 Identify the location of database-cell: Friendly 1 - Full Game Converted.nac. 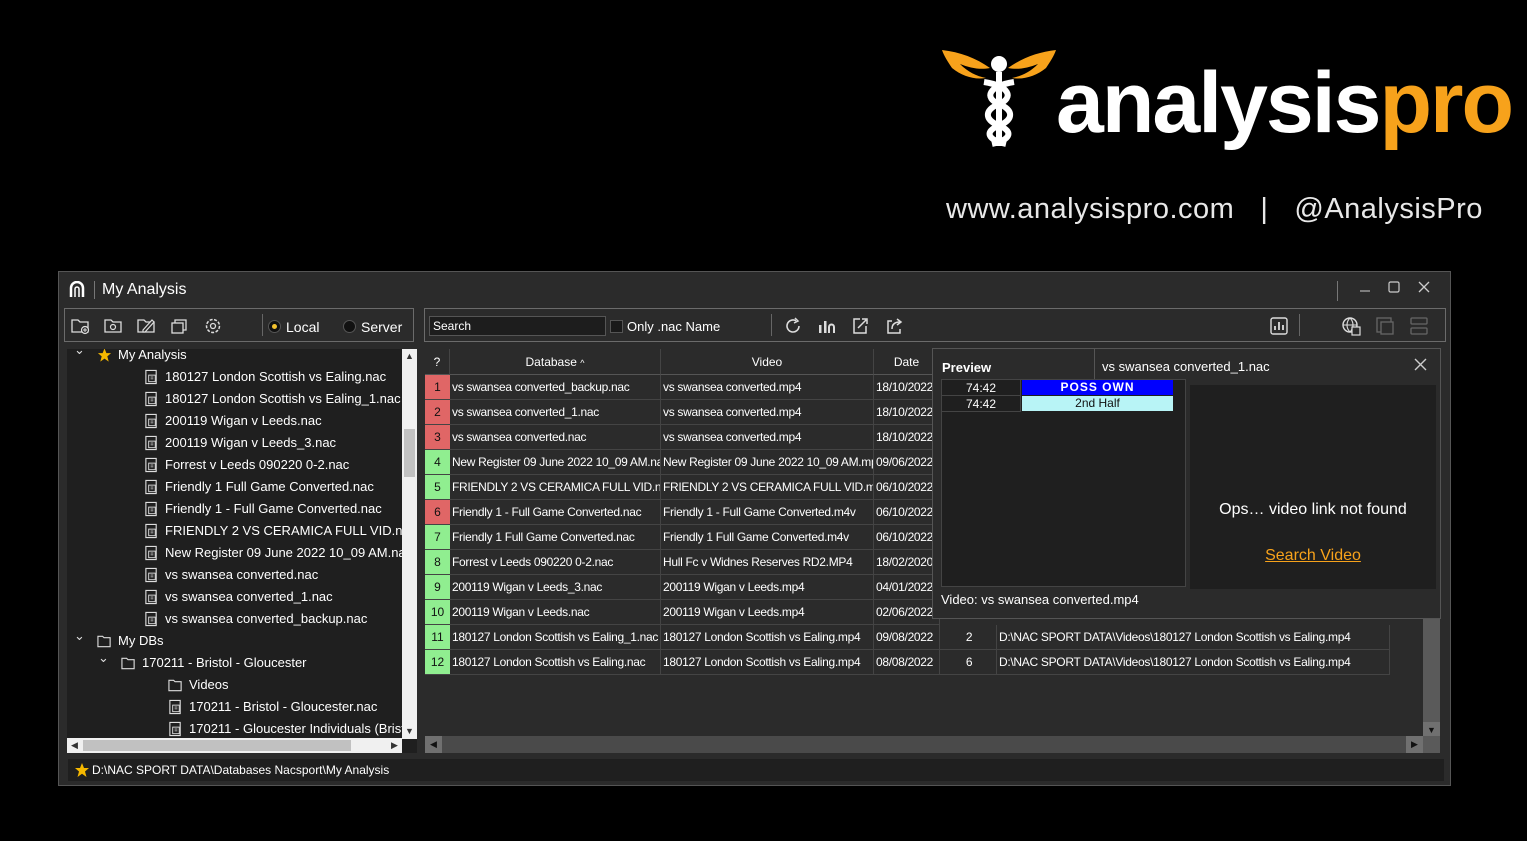
(555, 512).